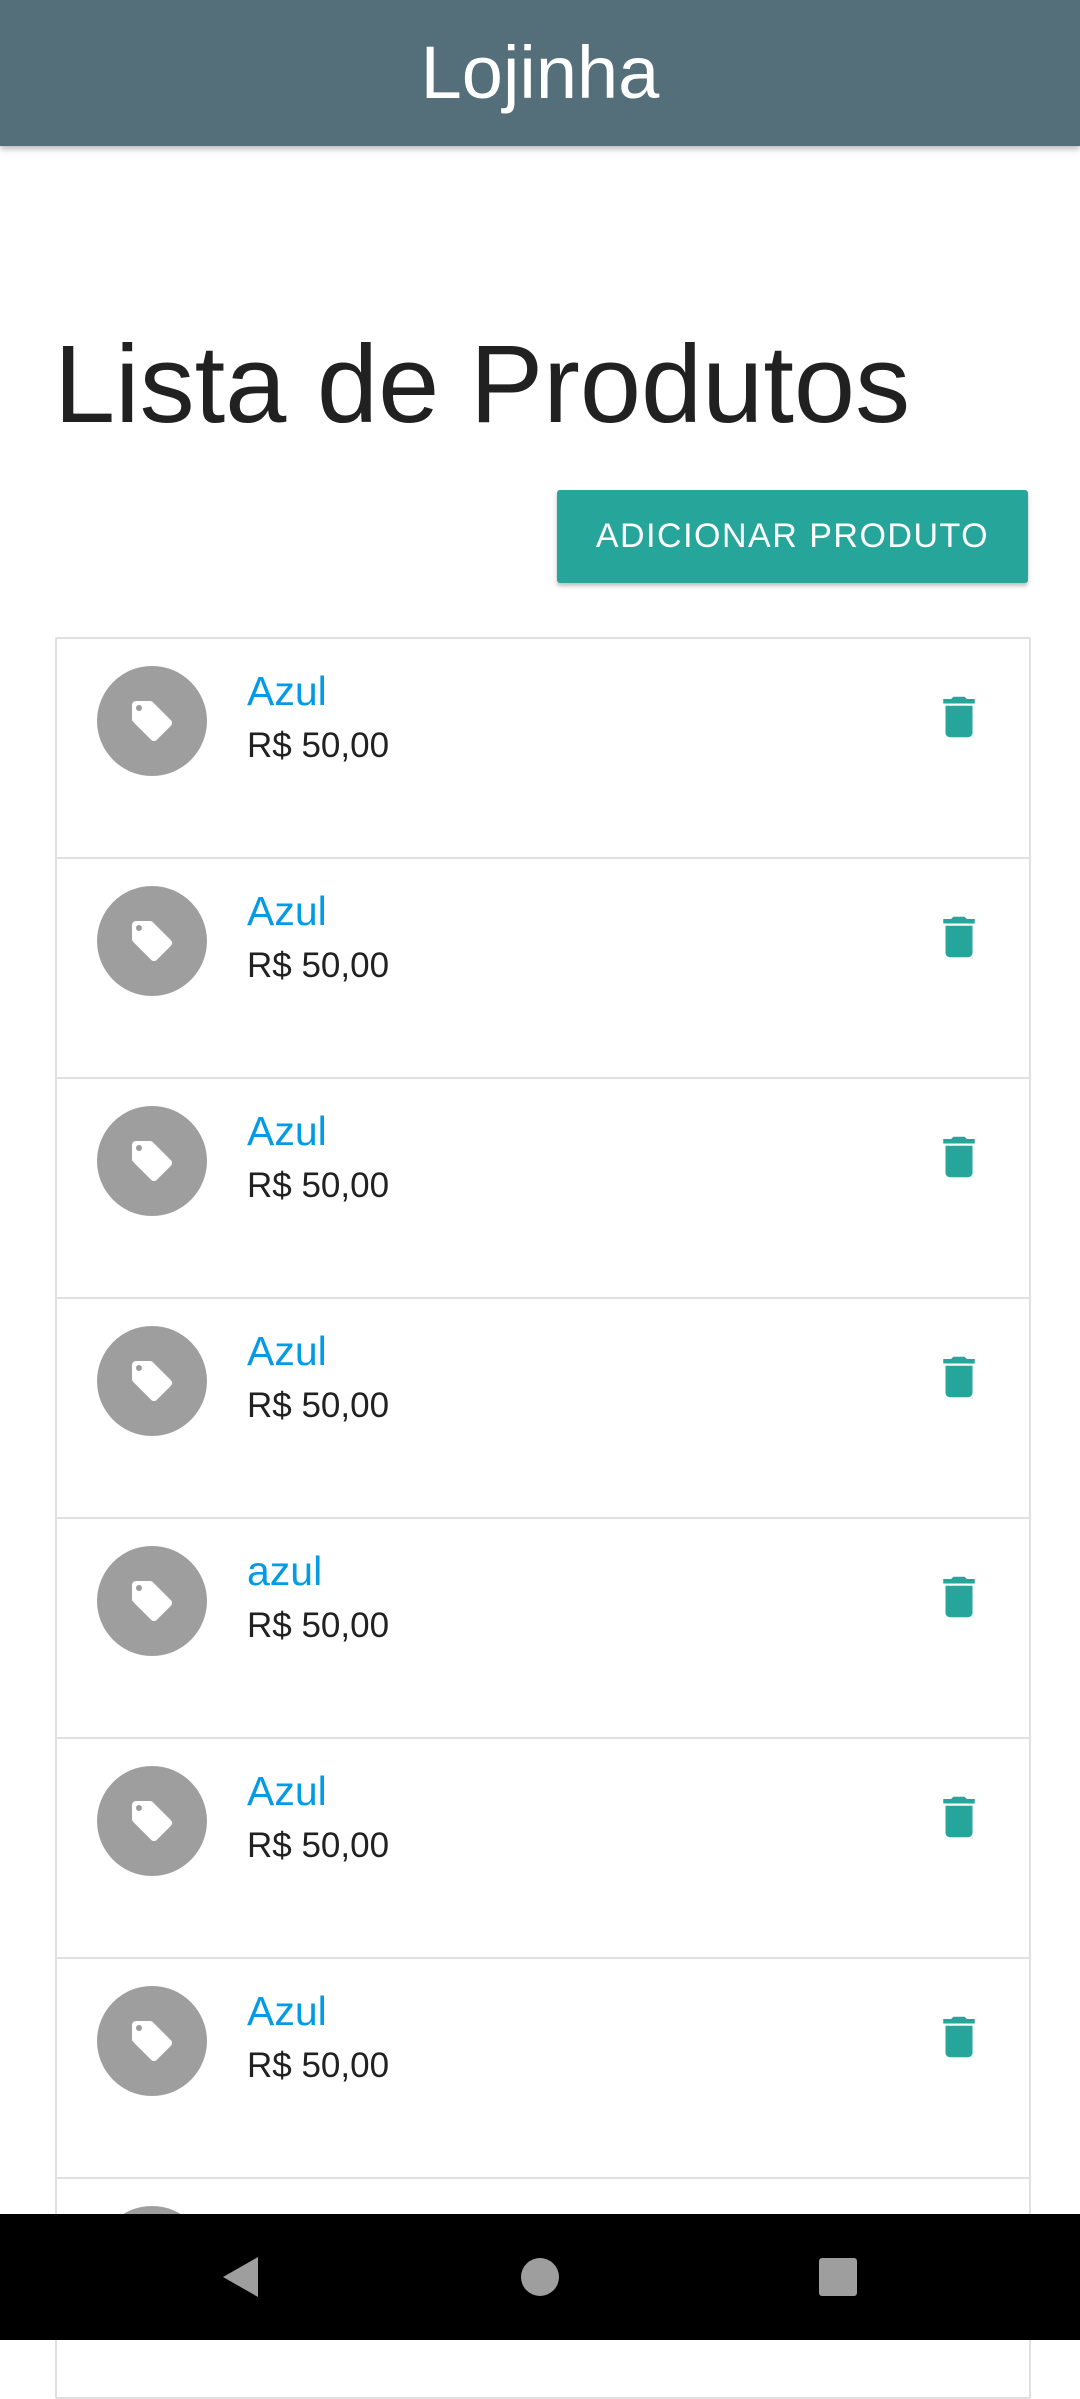  I want to click on add-product-button: ADICIONAR PRODUTO, so click(792, 536).